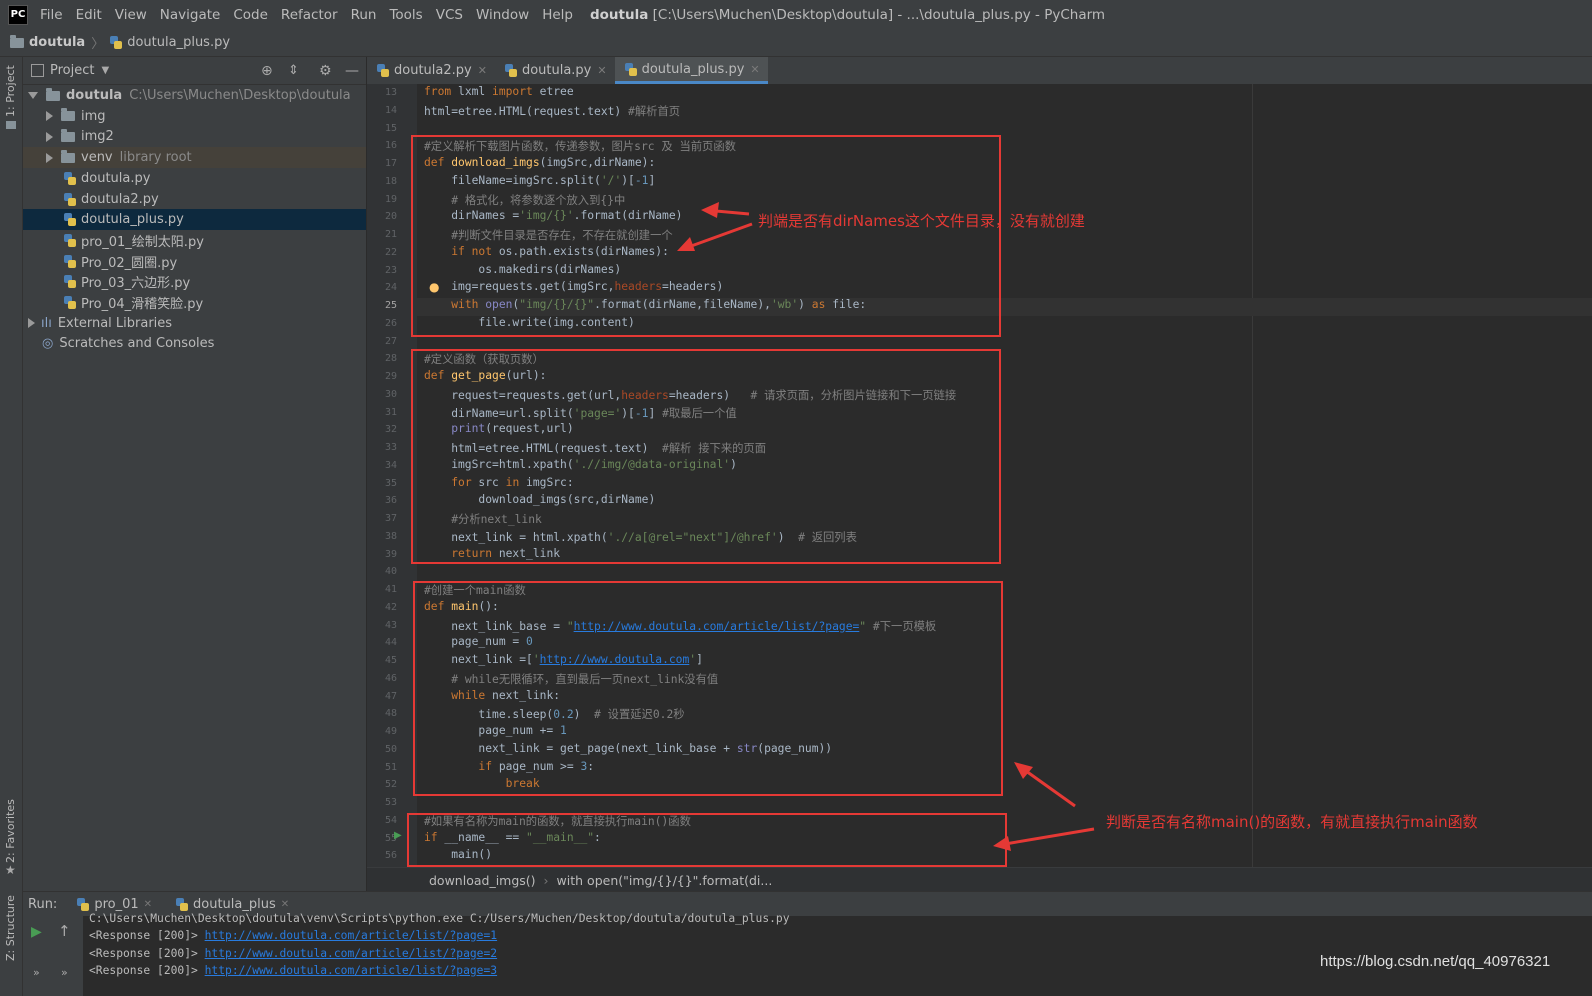  I want to click on expand-arrow-icon, so click(33, 95).